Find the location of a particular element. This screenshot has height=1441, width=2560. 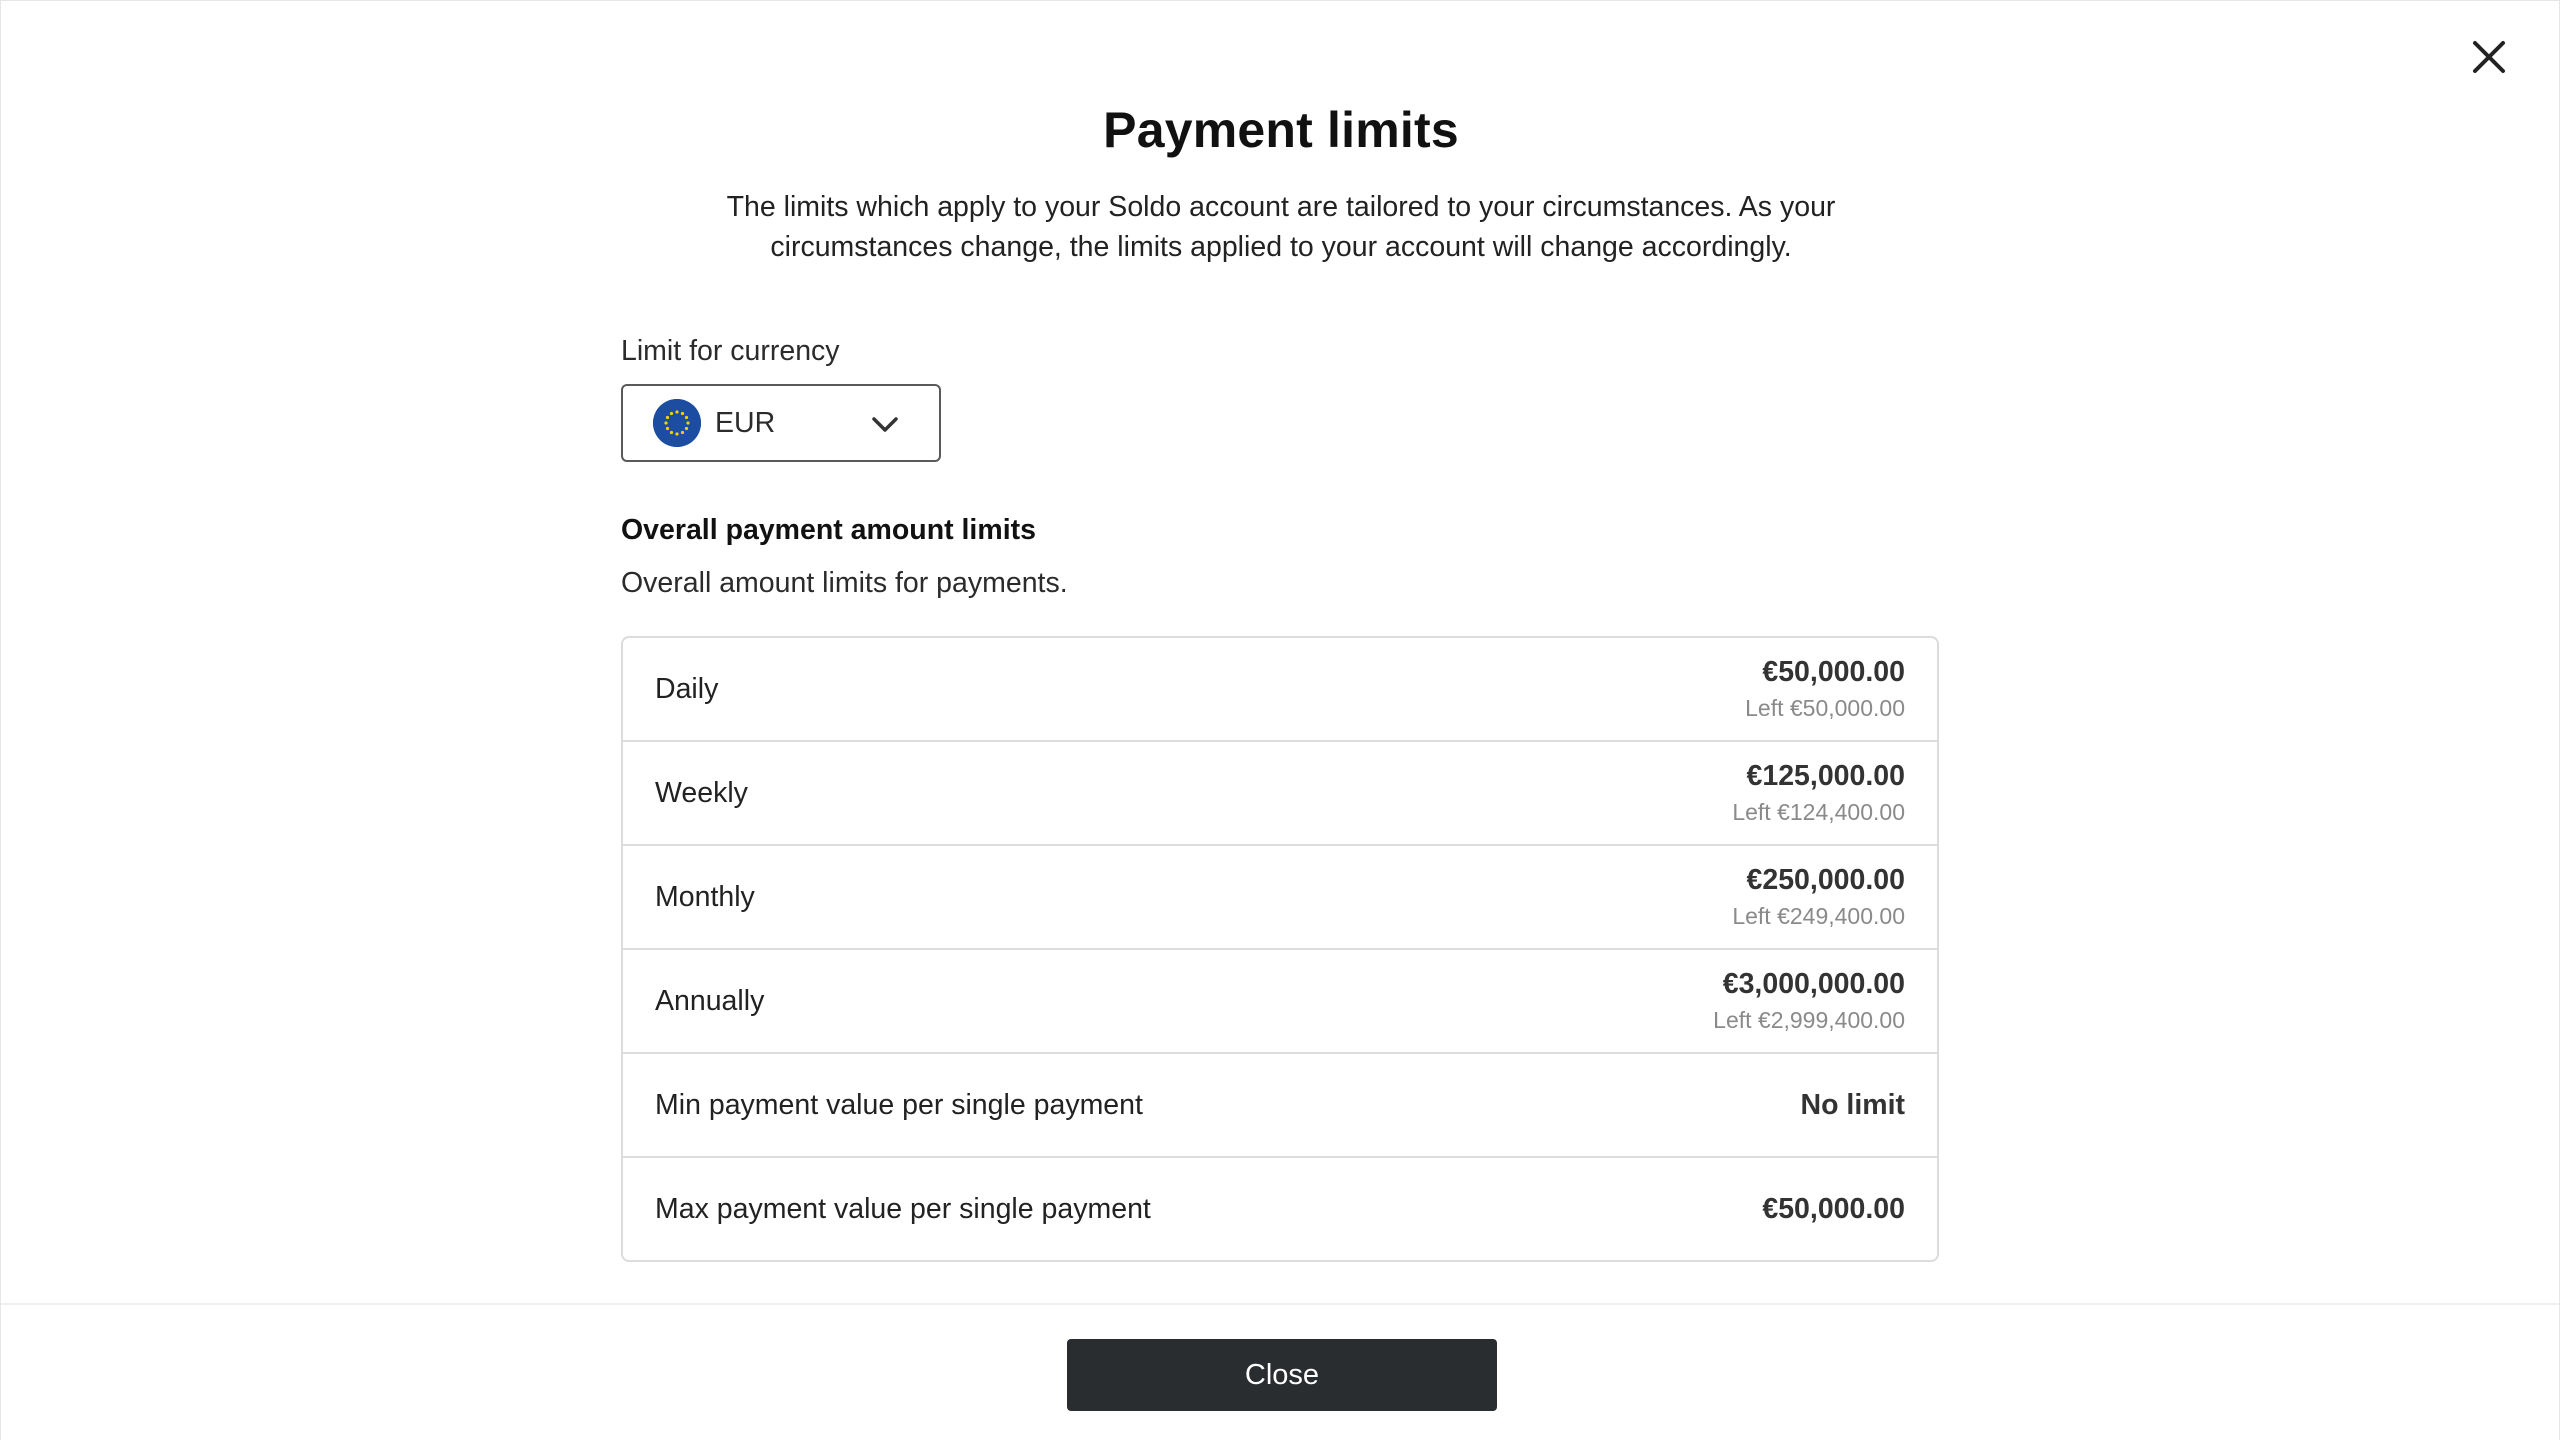

limit-row-weekly: Weekly €125,000.00 Left €124,400.00 is located at coordinates (1280, 794).